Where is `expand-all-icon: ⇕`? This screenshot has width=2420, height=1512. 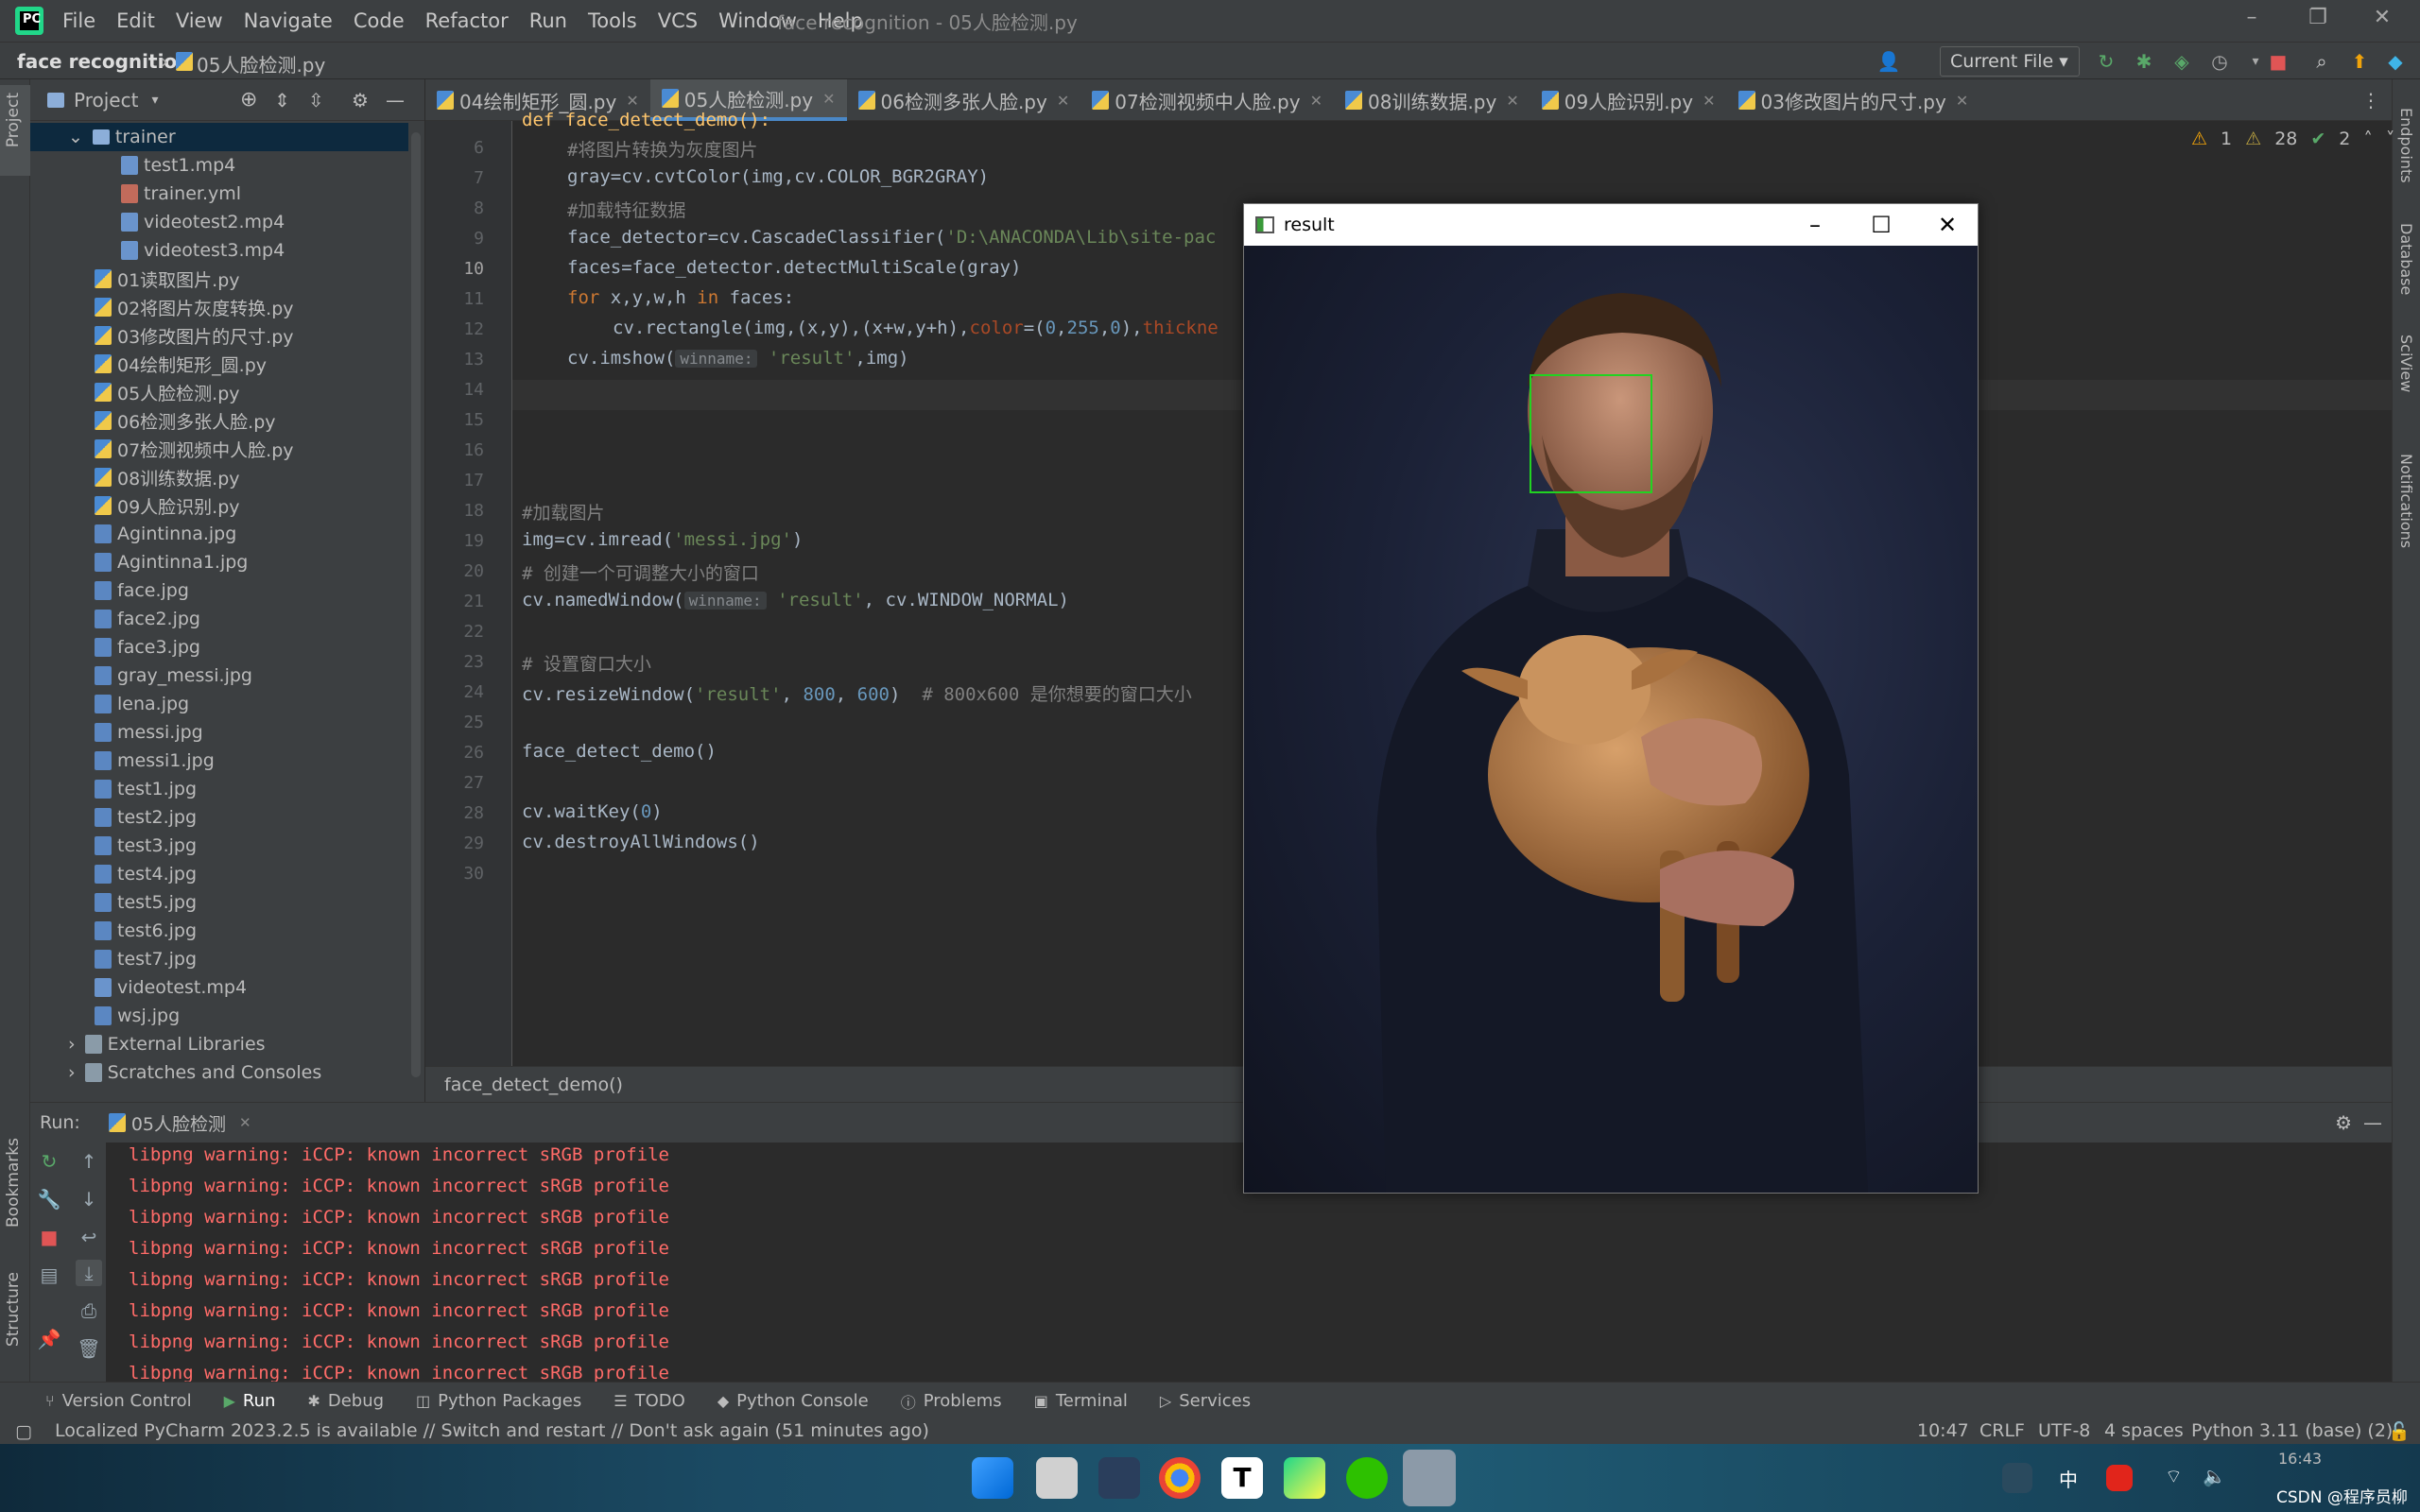 expand-all-icon: ⇕ is located at coordinates (282, 100).